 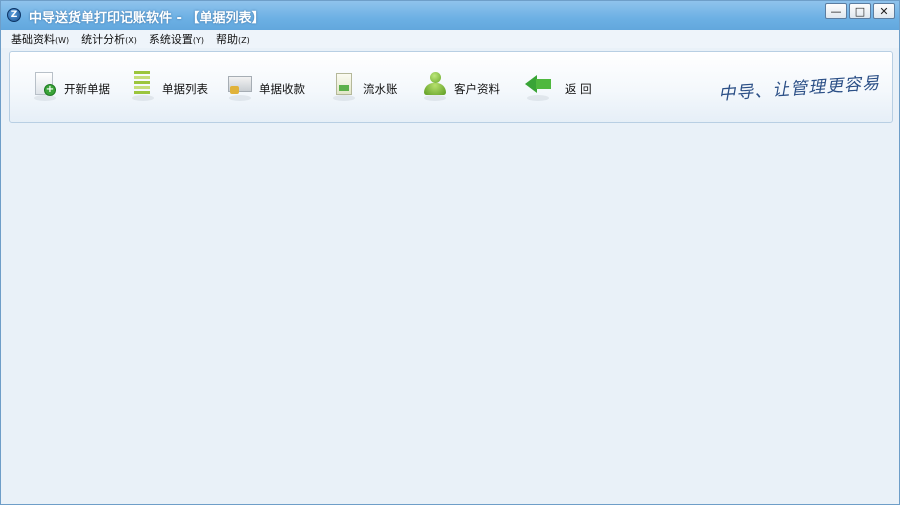 What do you see at coordinates (33, 39) in the screenshot?
I see `menu-label: 基础资料` at bounding box center [33, 39].